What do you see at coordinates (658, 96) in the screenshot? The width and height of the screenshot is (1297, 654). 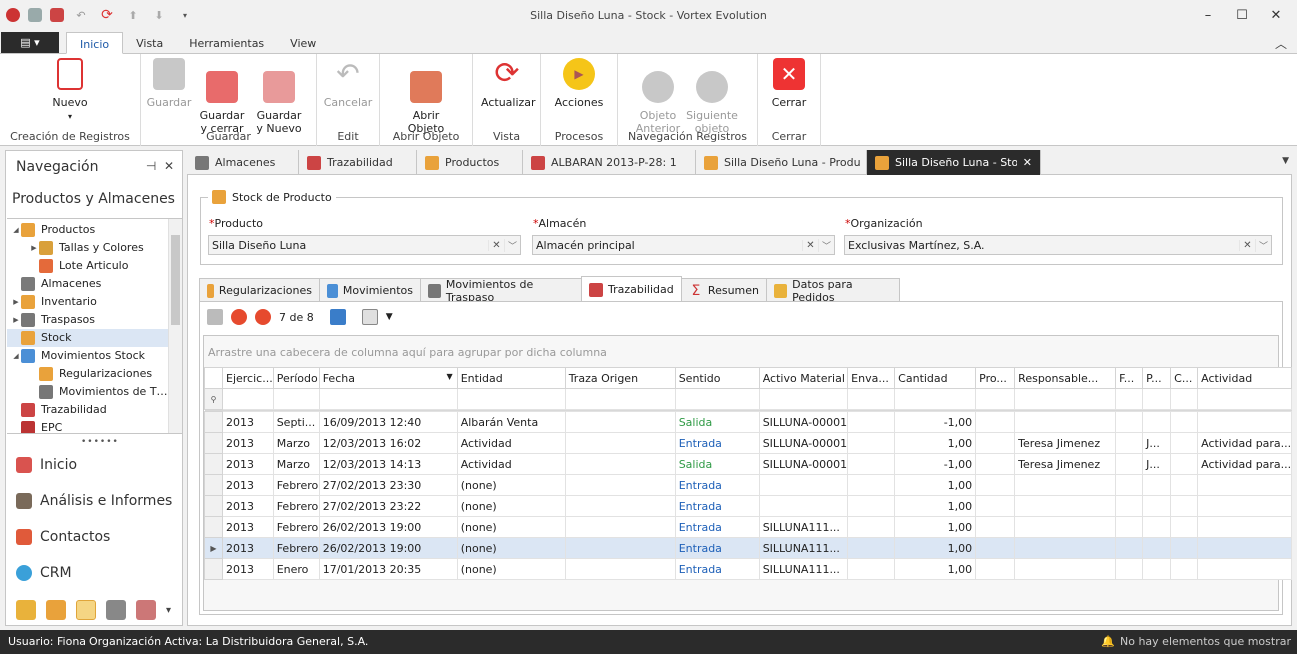 I see `objeto-anterior-button: Objeto Anterior` at bounding box center [658, 96].